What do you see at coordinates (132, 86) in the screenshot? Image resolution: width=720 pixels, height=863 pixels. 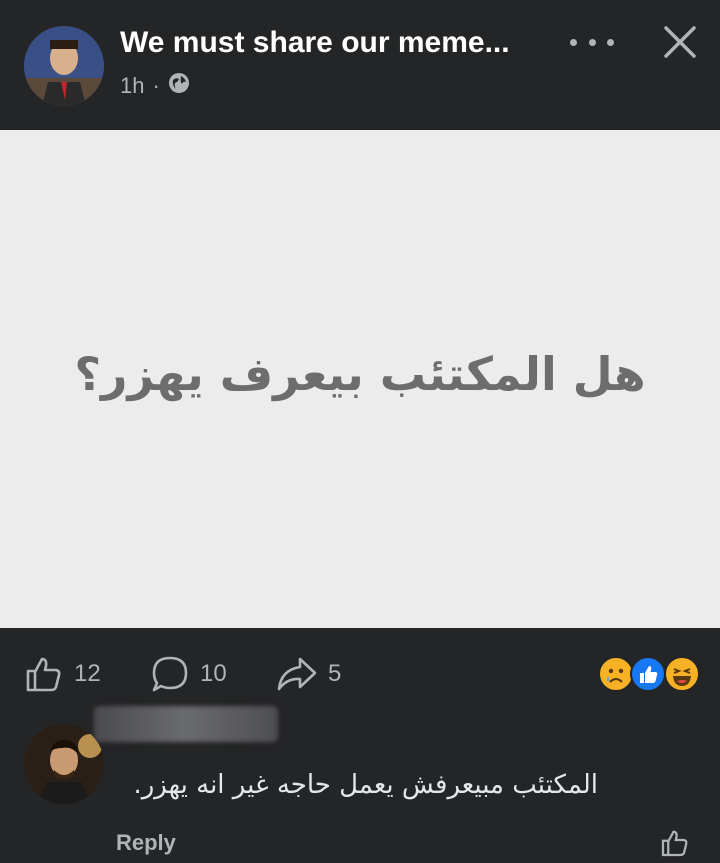 I see `post-time: 1h` at bounding box center [132, 86].